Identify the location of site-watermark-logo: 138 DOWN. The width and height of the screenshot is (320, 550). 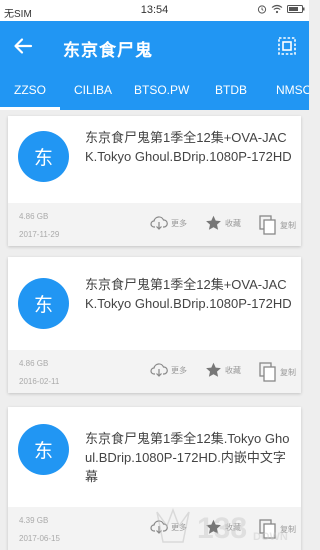
(222, 526).